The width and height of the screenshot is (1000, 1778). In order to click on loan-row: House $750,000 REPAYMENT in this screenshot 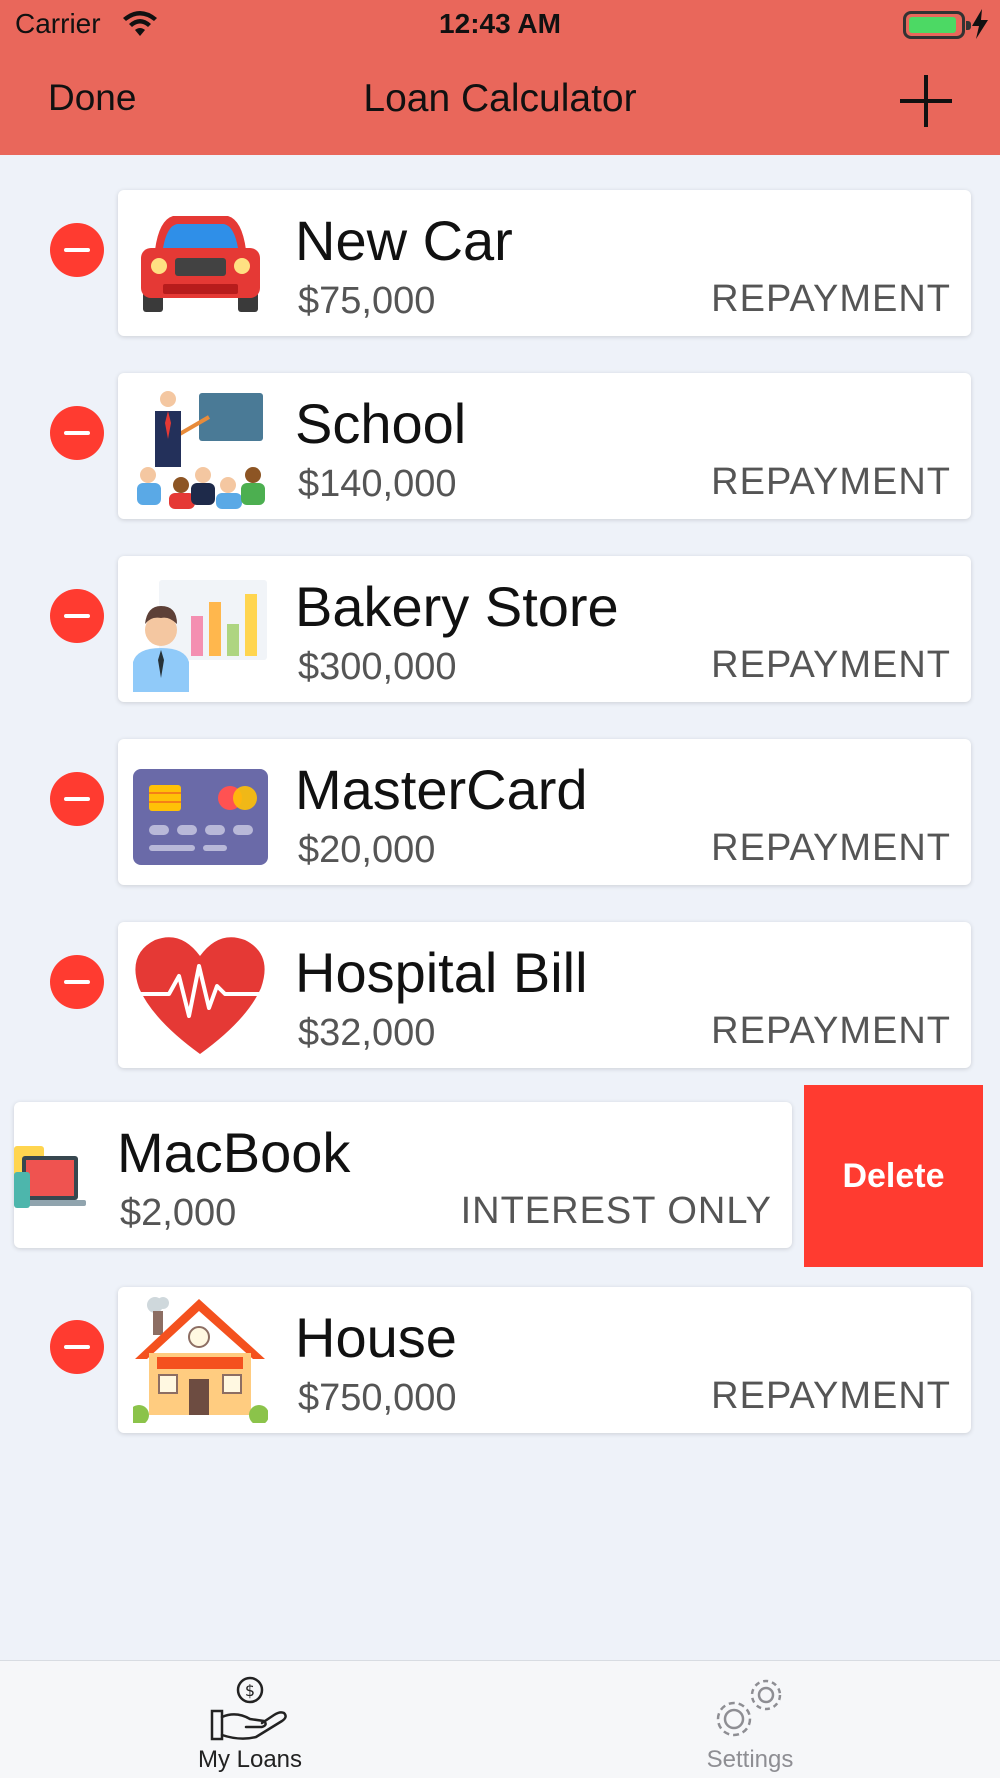, I will do `click(500, 1352)`.